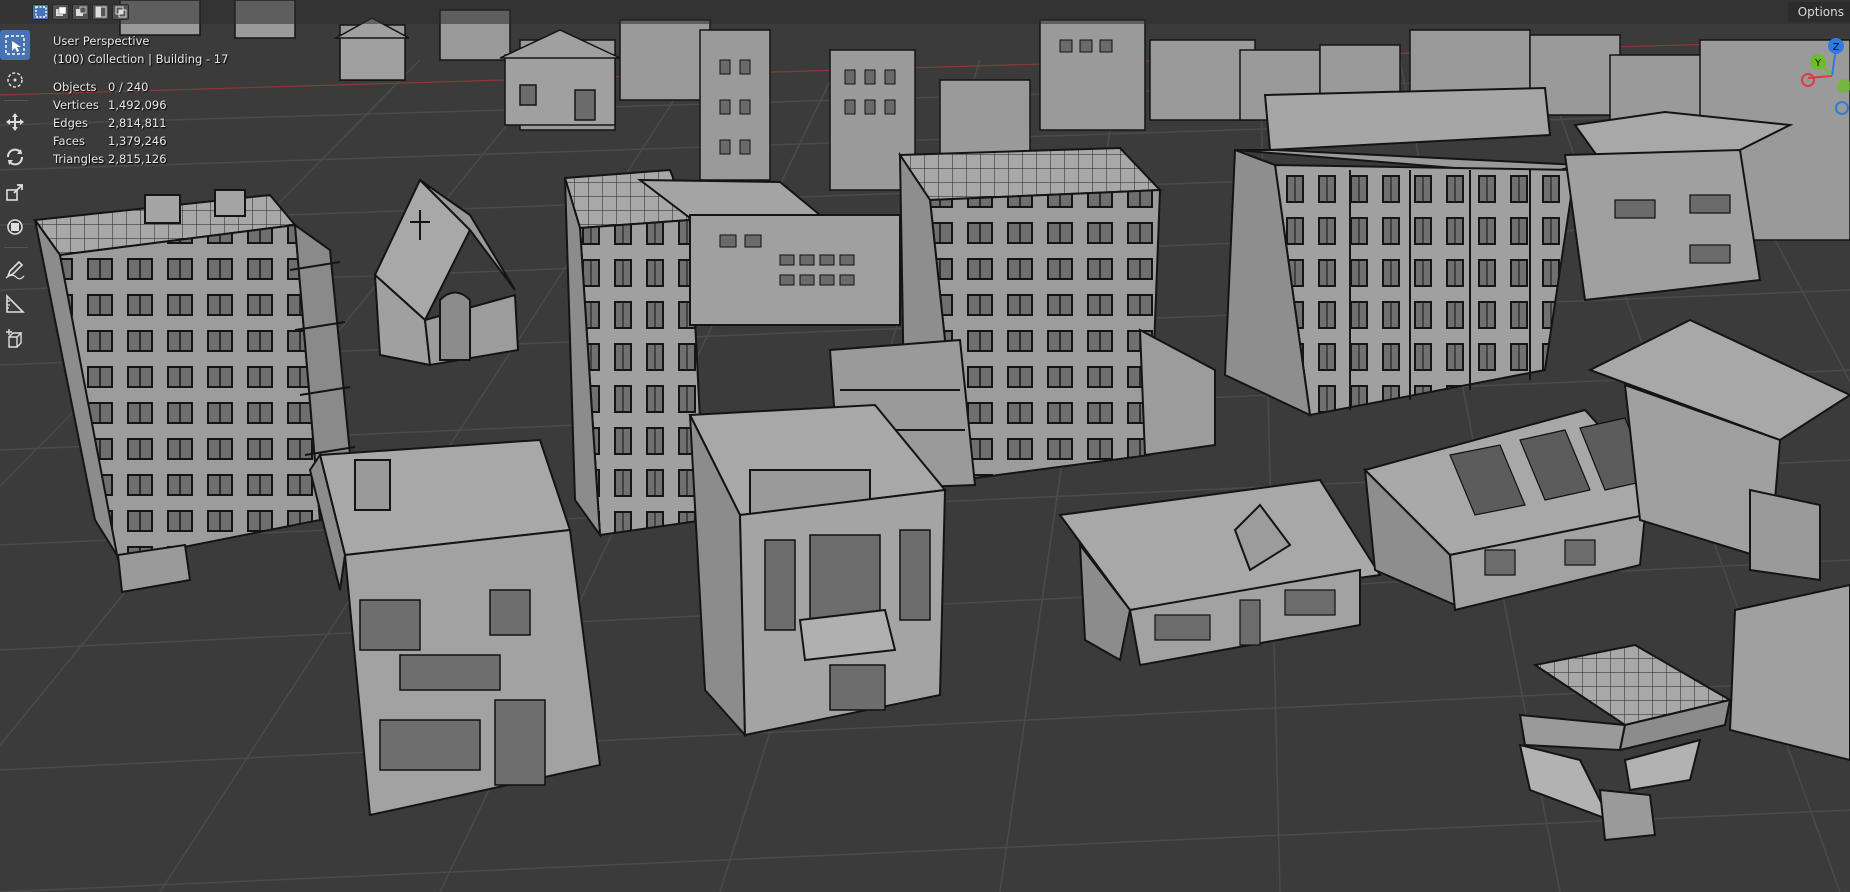  I want to click on stat-row: Edges 2,814,811, so click(110, 123).